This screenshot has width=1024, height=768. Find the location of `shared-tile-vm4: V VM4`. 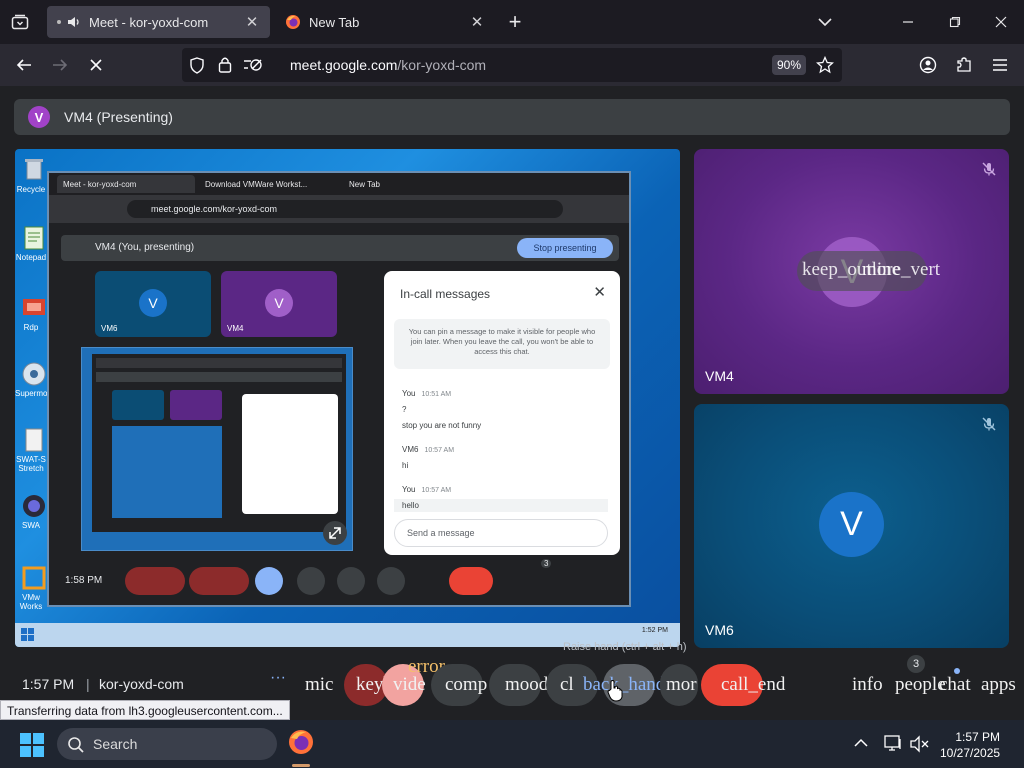

shared-tile-vm4: V VM4 is located at coordinates (279, 304).